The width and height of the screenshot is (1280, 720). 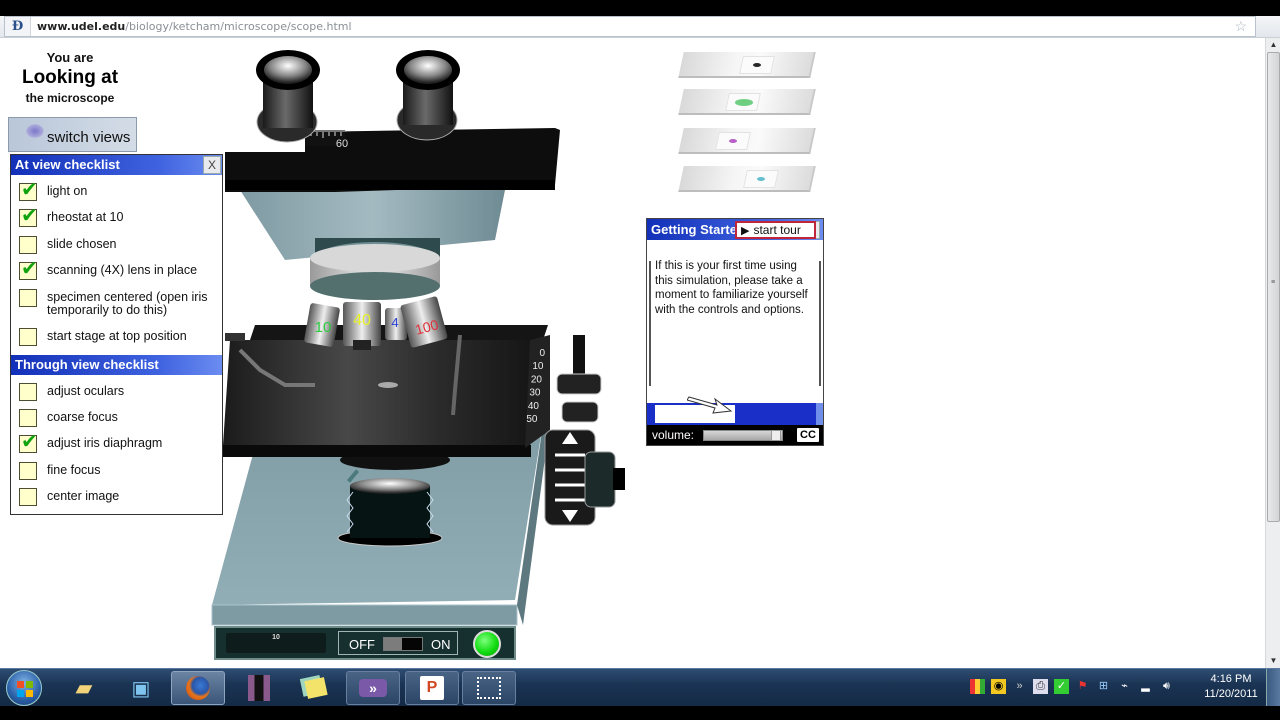 What do you see at coordinates (288, 96) in the screenshot?
I see `left-ocular` at bounding box center [288, 96].